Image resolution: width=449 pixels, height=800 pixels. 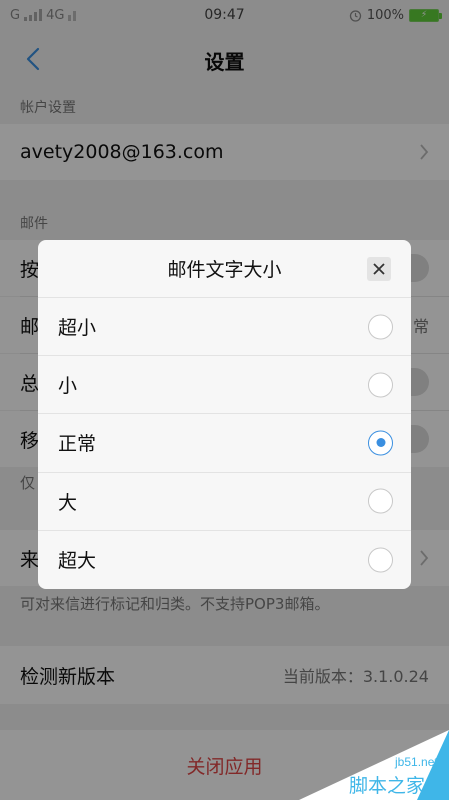 I want to click on option-label: 超小, so click(x=77, y=328).